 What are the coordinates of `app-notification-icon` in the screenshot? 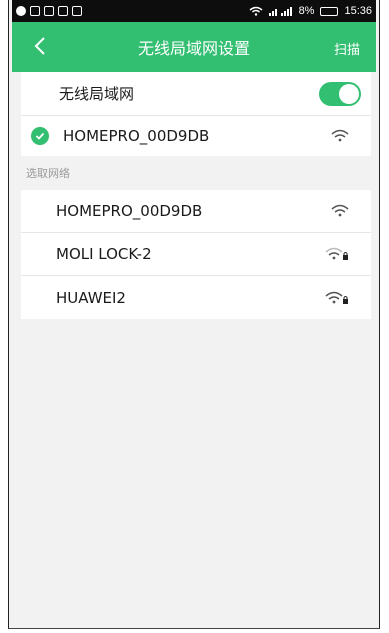 It's located at (49, 11).